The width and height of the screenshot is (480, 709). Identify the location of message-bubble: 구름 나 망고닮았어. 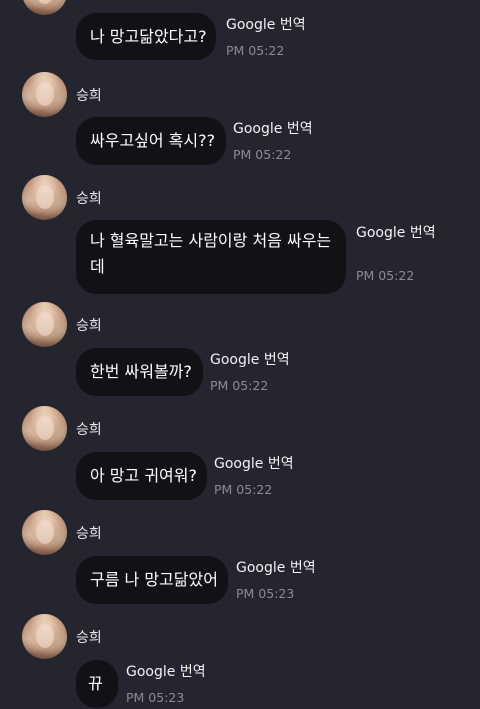
(152, 580).